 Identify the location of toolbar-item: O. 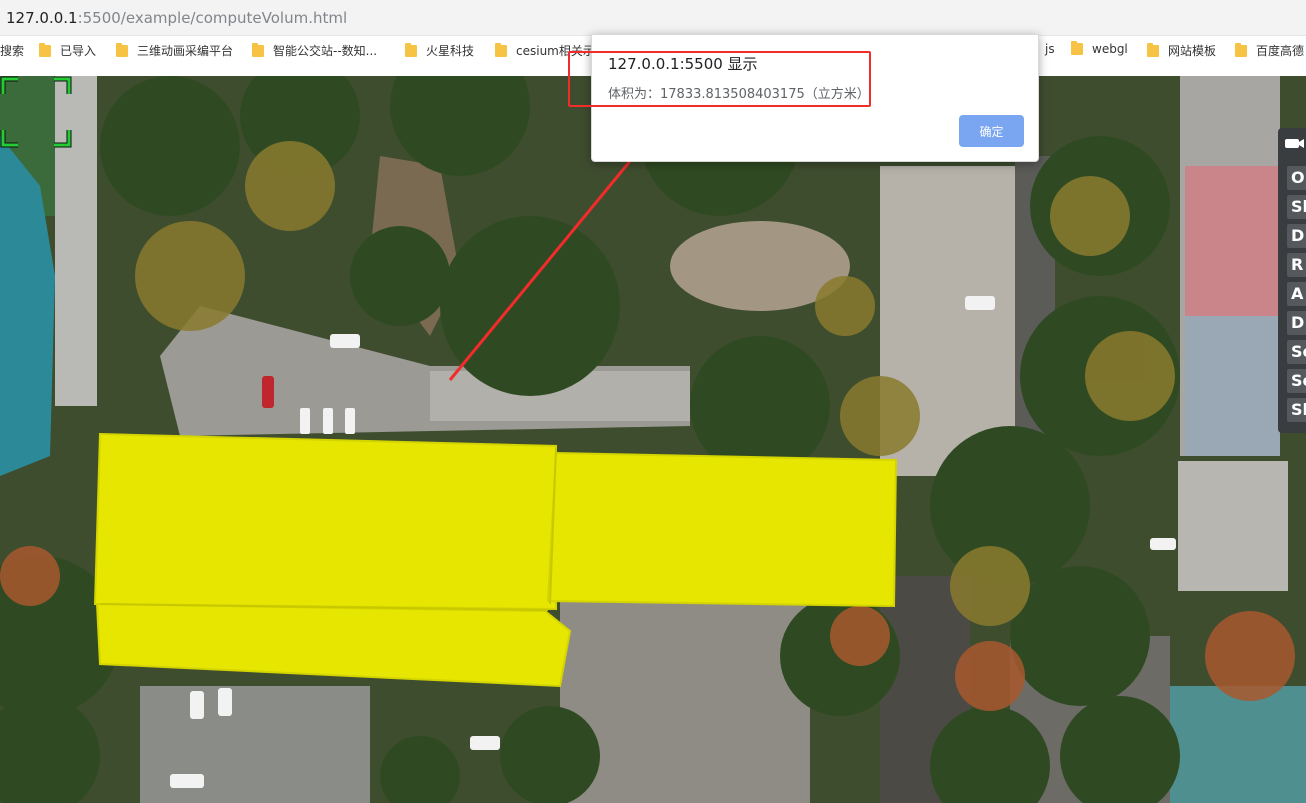
(1296, 178).